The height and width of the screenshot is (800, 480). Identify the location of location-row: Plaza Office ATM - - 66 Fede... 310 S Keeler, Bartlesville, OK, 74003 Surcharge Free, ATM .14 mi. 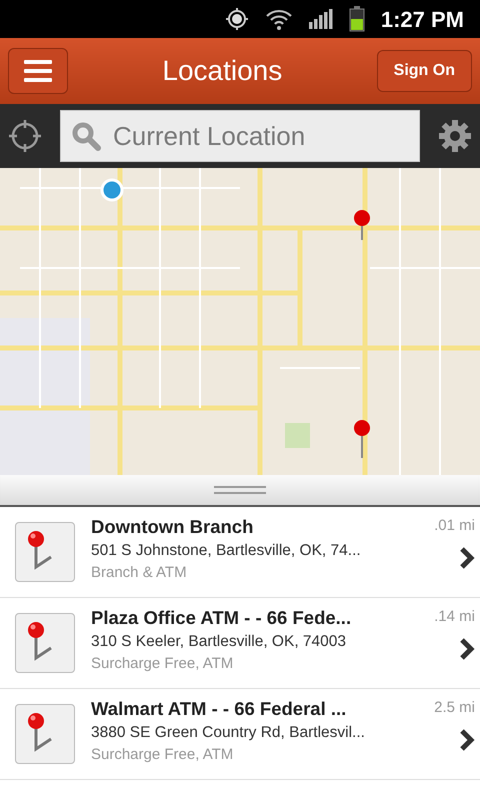
(240, 643).